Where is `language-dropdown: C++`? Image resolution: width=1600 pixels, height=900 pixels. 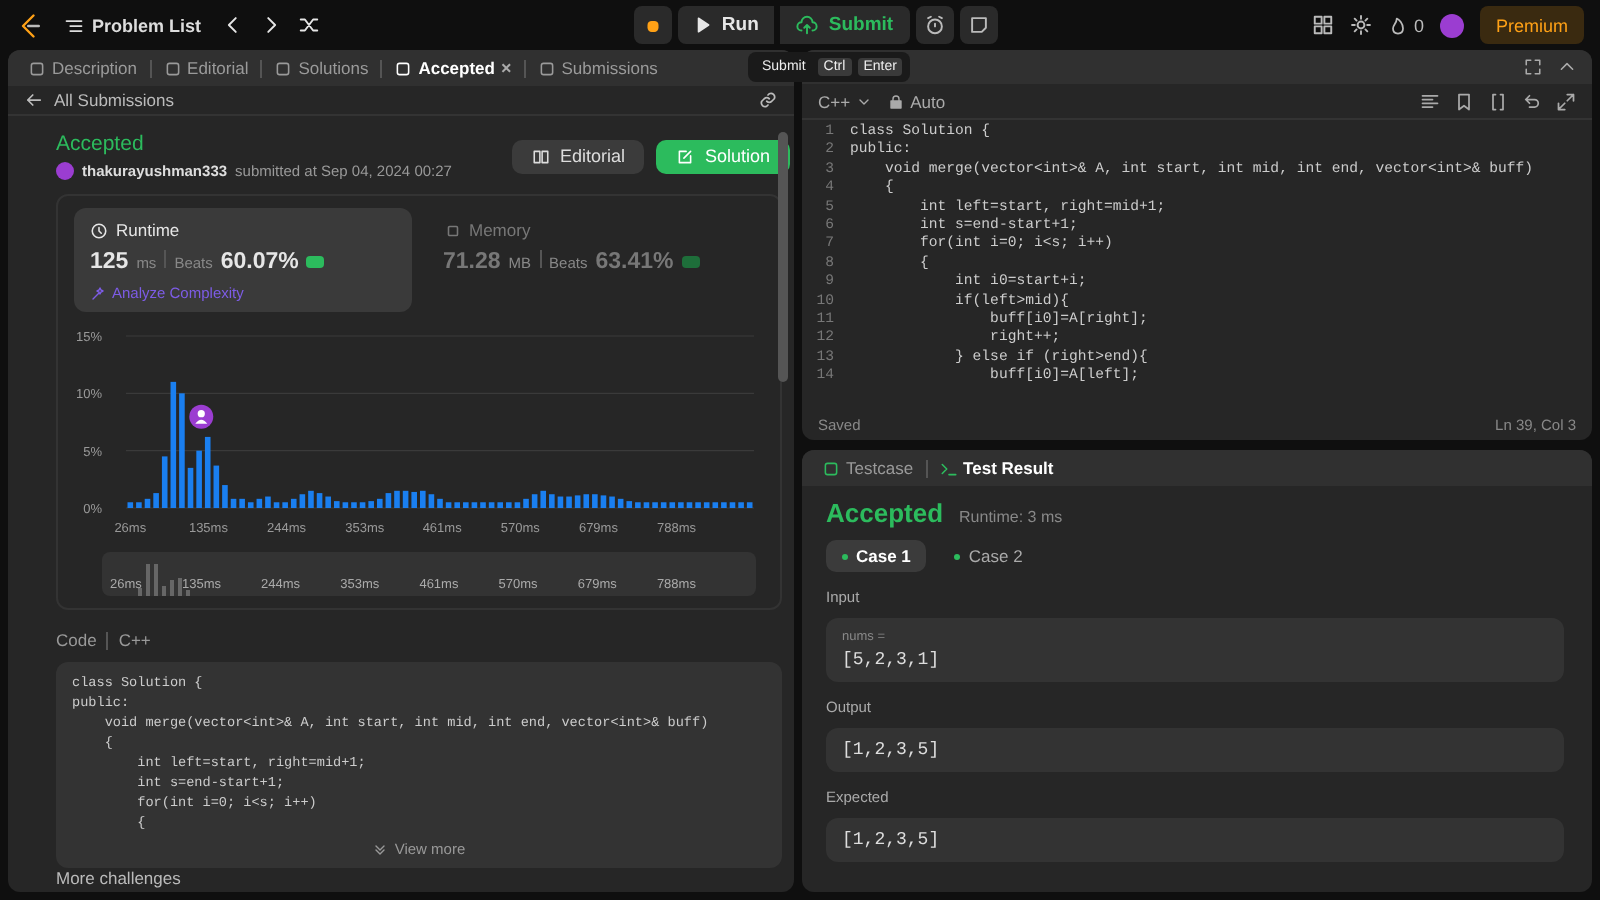 language-dropdown: C++ is located at coordinates (845, 101).